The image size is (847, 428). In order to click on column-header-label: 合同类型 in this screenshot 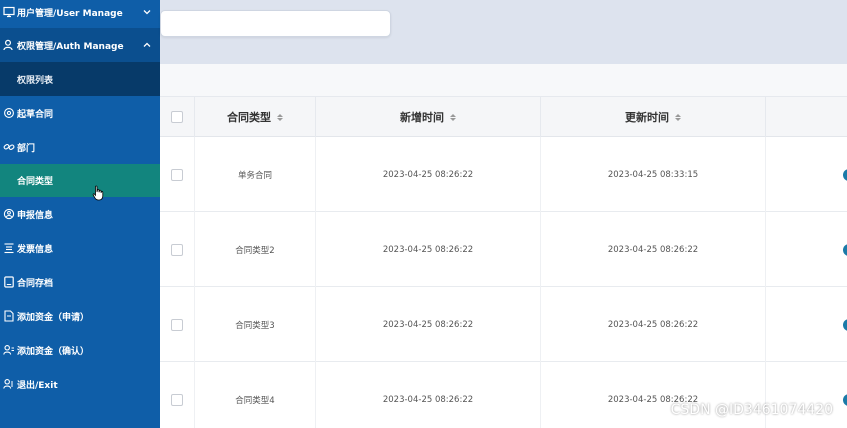, I will do `click(249, 117)`.